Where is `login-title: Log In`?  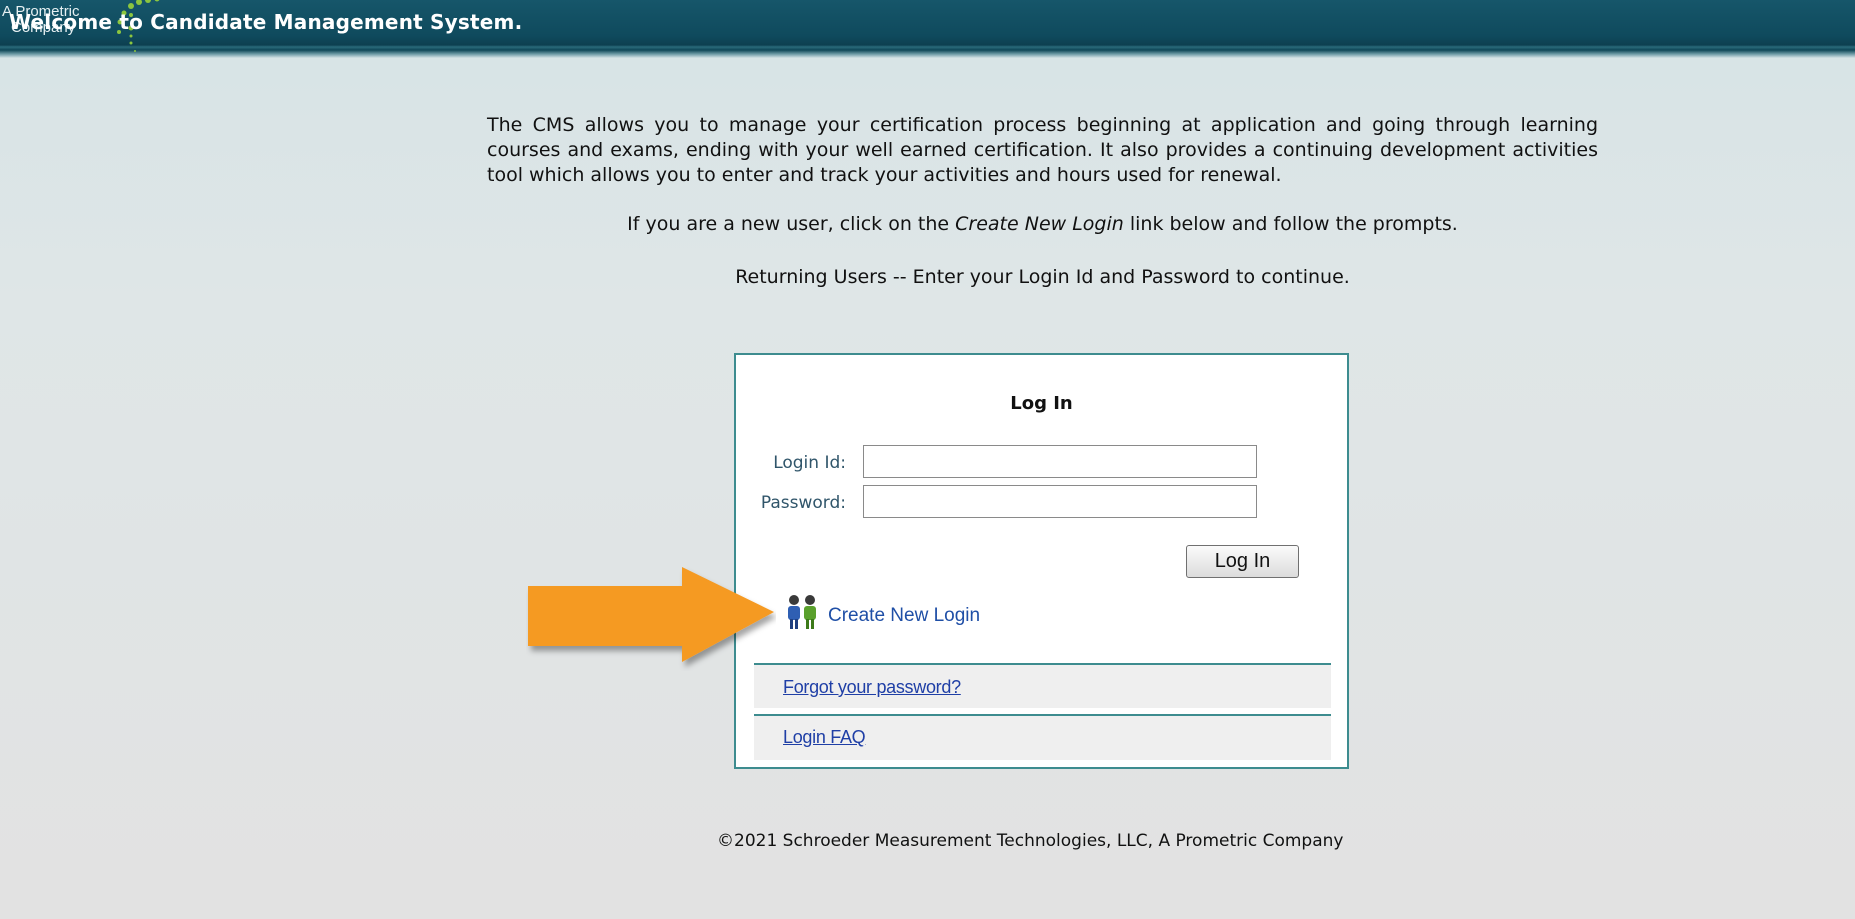
login-title: Log In is located at coordinates (1041, 403).